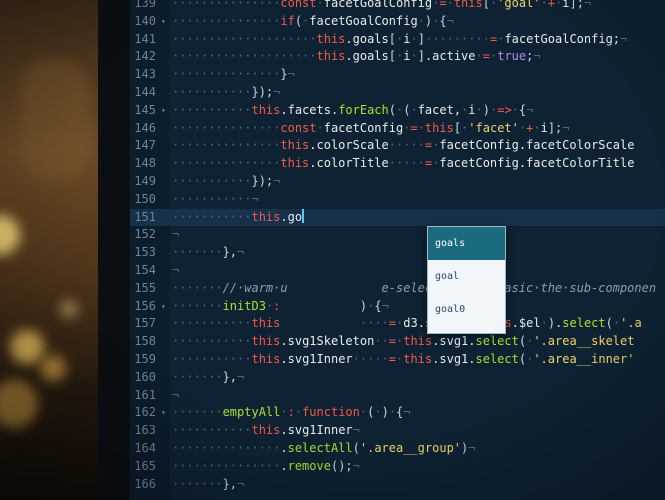  I want to click on code-line: 149 ···········});¬, so click(397, 182).